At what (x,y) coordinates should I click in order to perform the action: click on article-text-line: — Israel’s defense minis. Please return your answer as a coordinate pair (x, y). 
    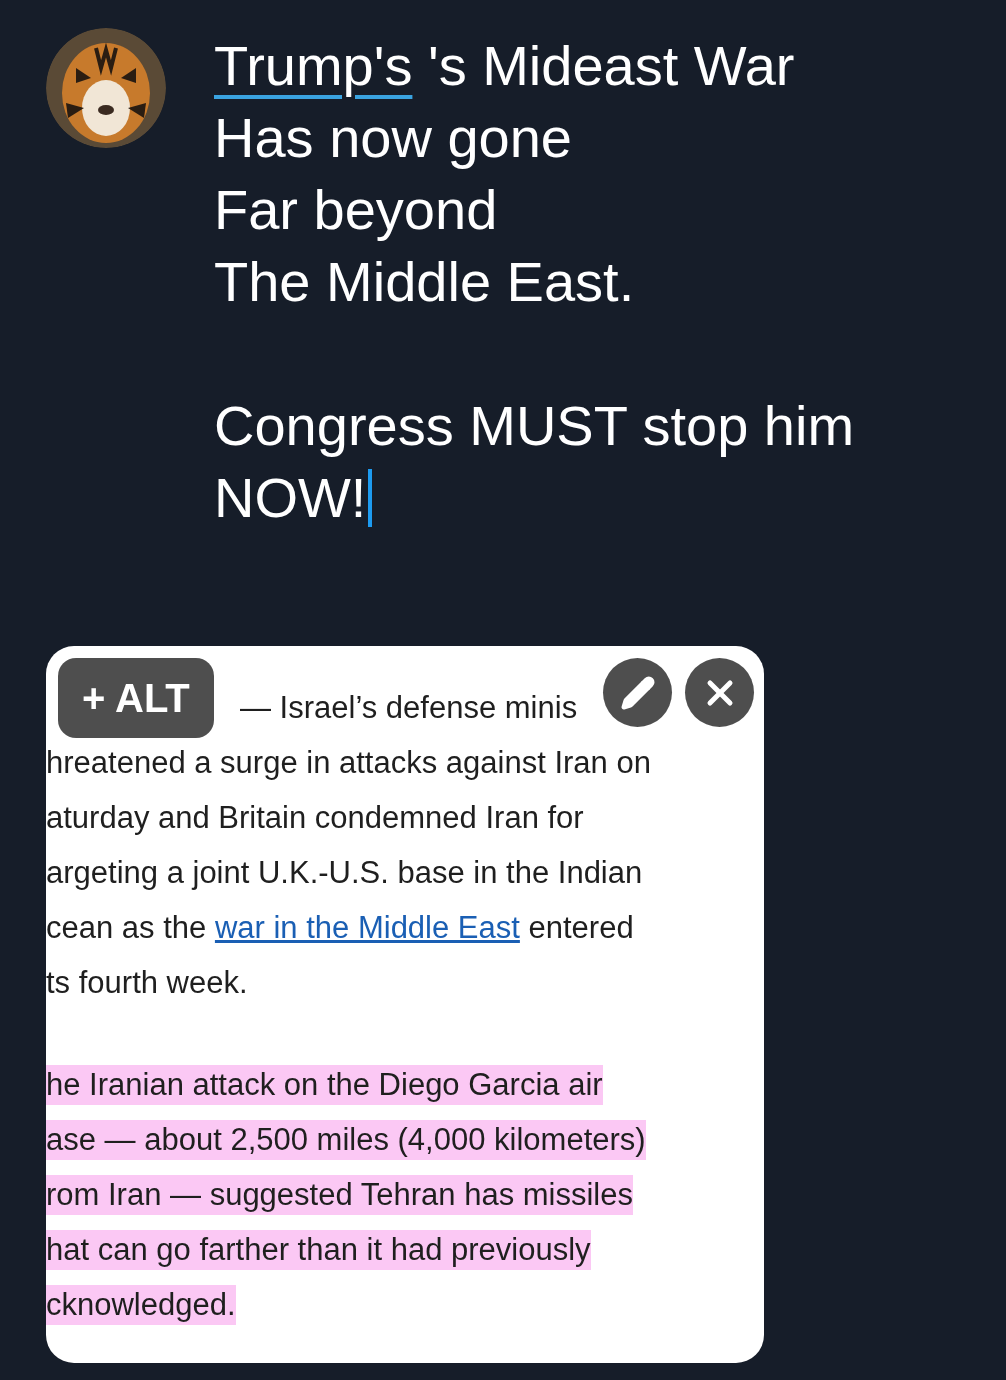
    Looking at the image, I should click on (409, 707).